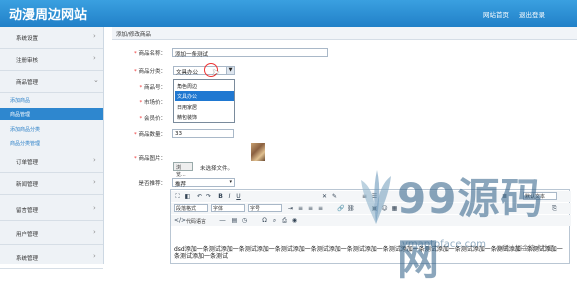  I want to click on dropdown-arrow-icon: ▾, so click(230, 182).